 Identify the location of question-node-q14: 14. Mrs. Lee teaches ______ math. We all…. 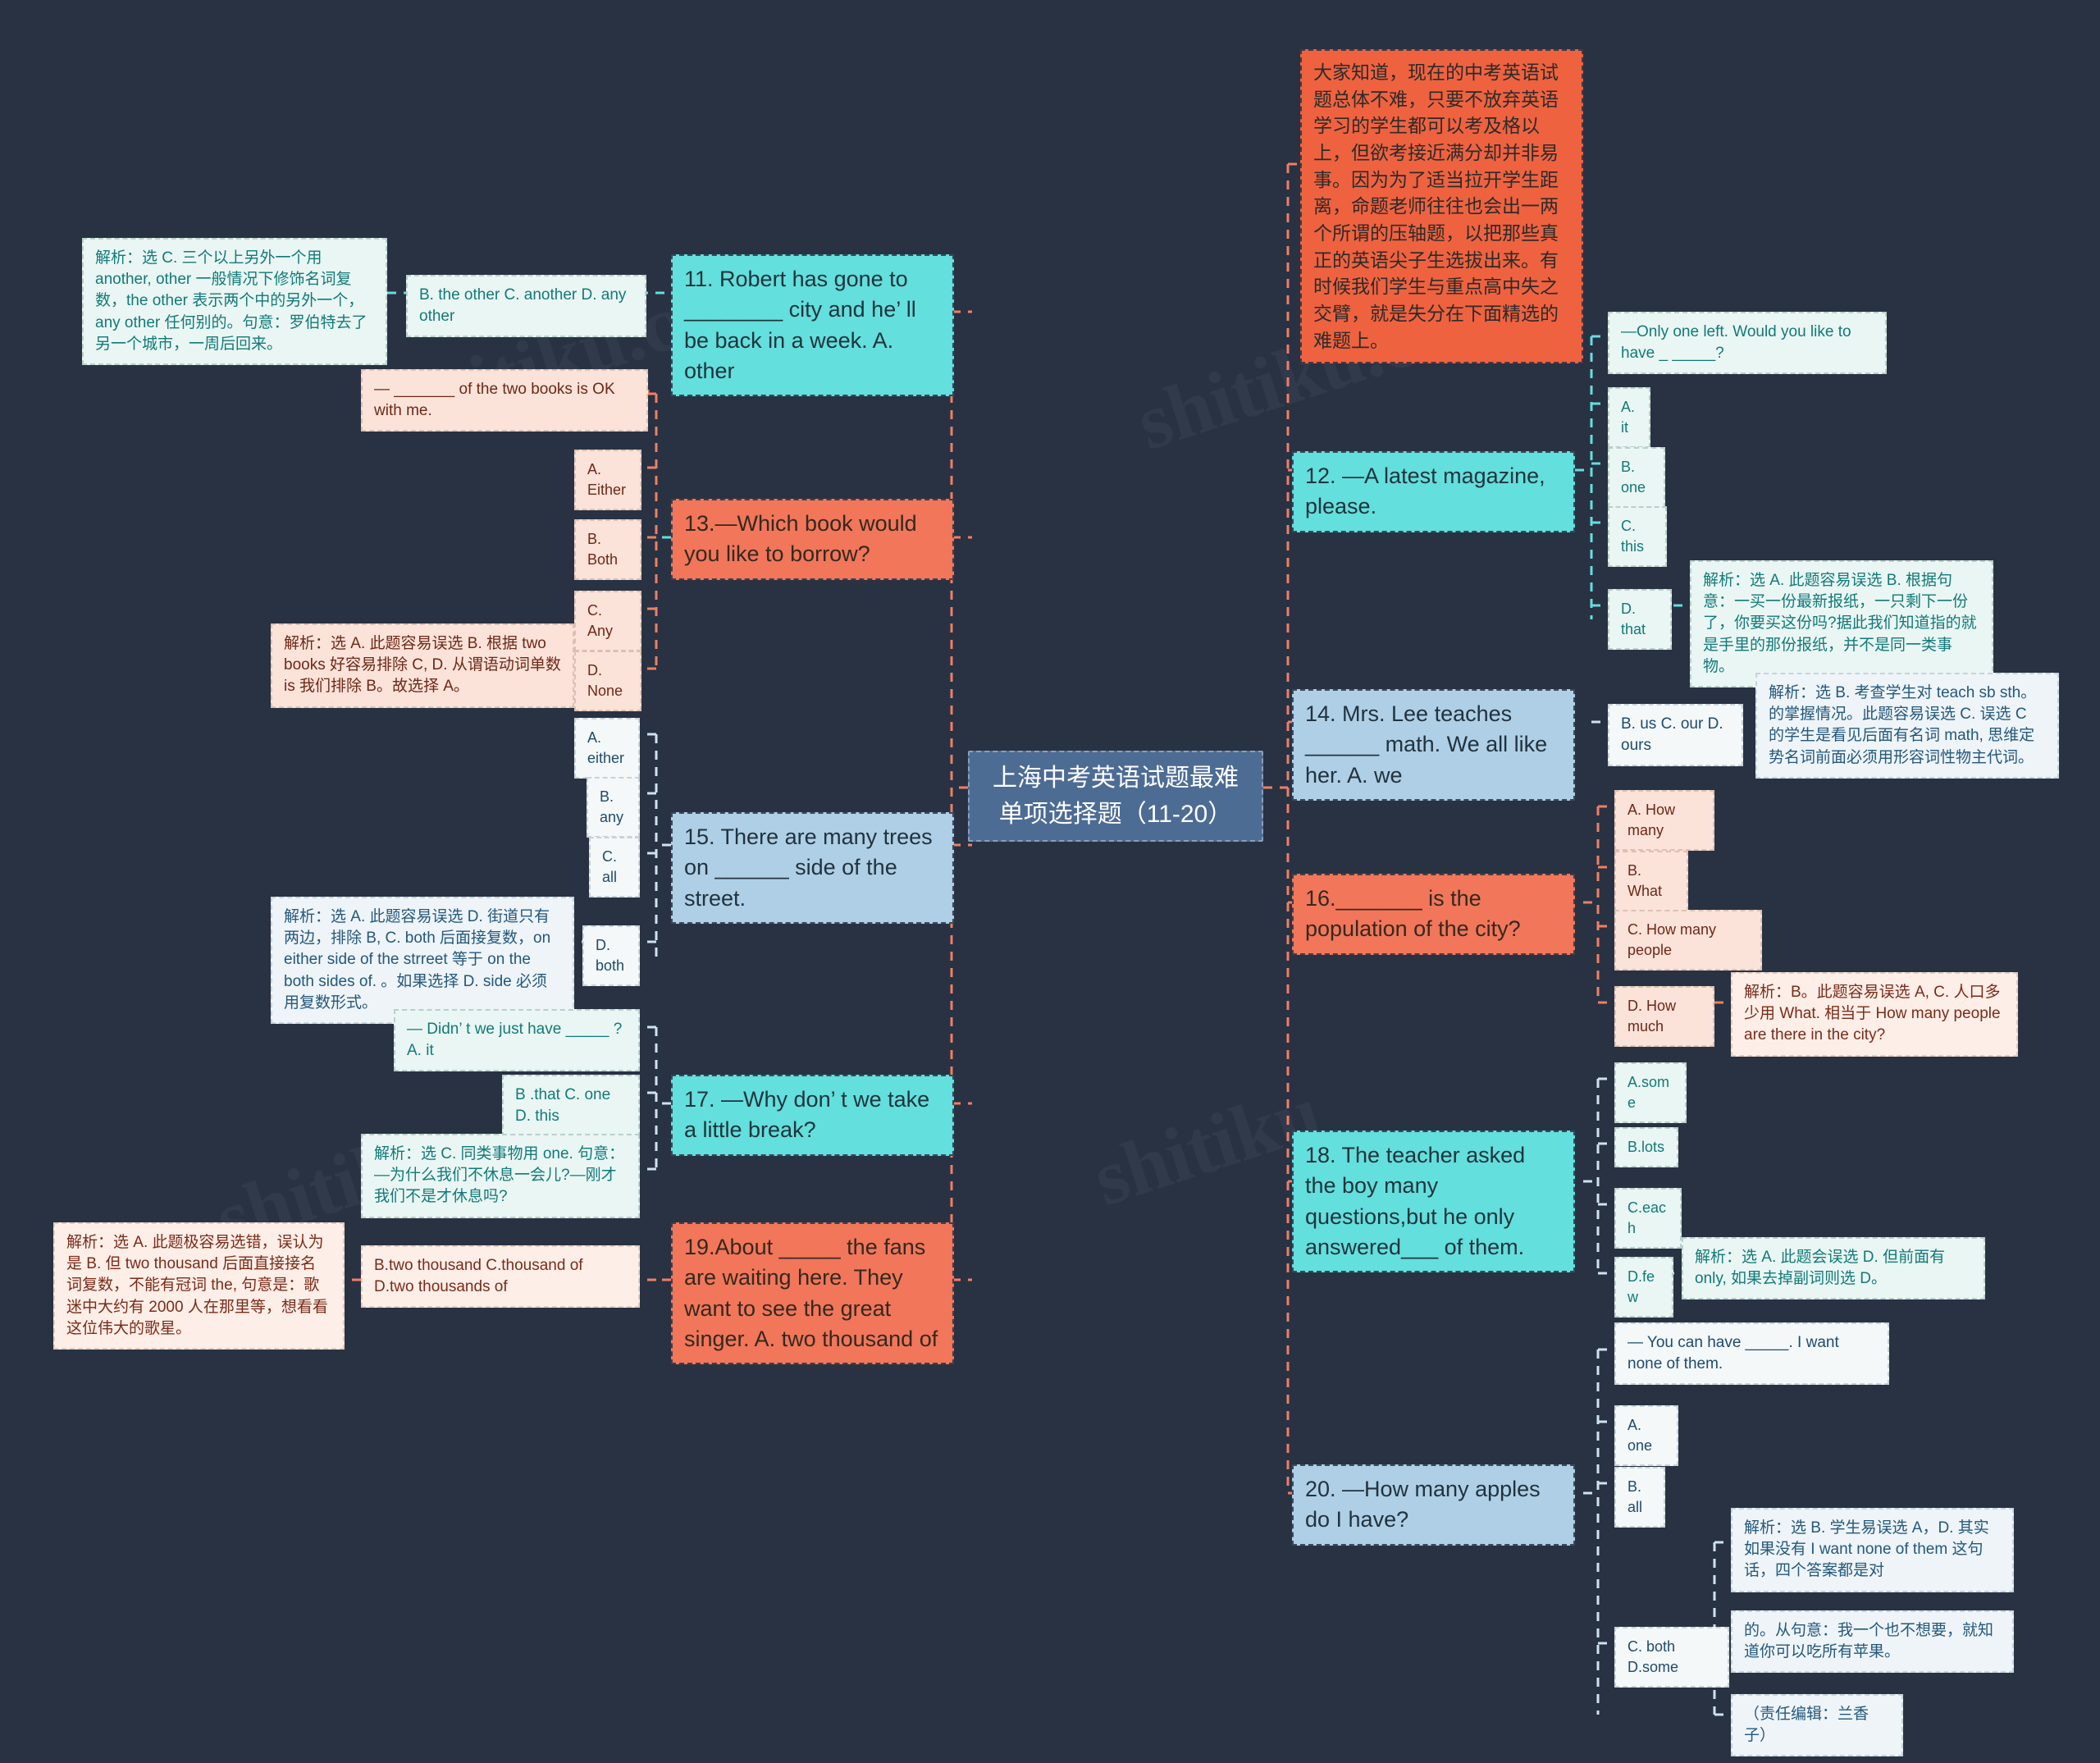
(1434, 745).